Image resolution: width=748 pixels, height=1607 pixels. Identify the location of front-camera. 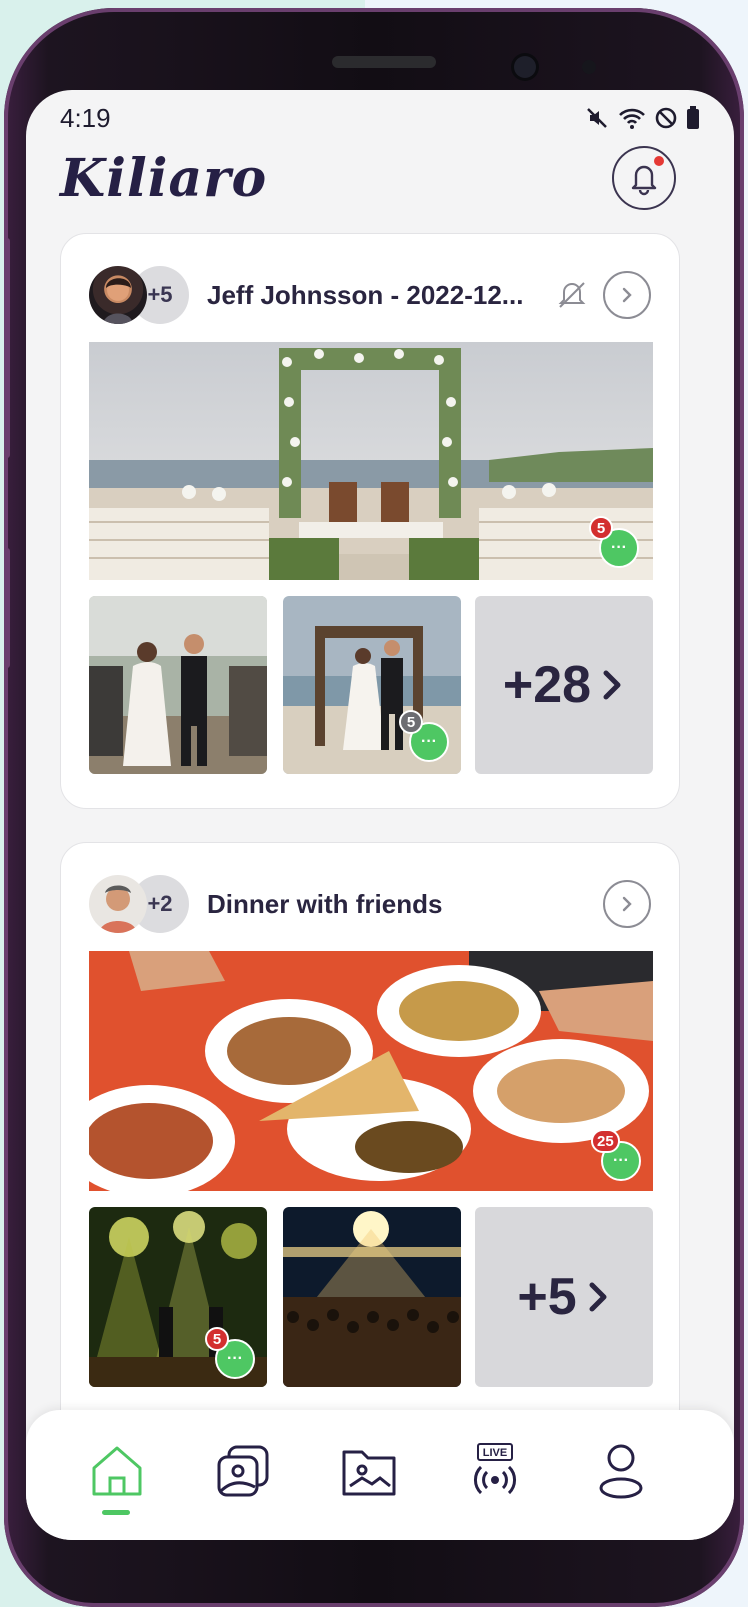
(525, 67).